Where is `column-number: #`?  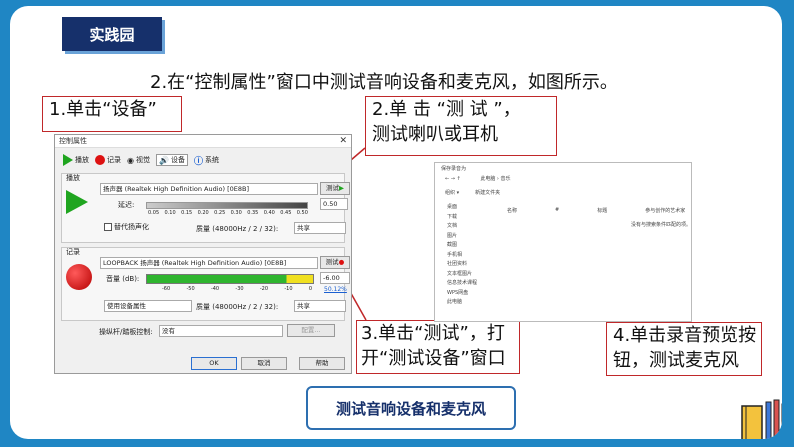
column-number: # is located at coordinates (557, 210).